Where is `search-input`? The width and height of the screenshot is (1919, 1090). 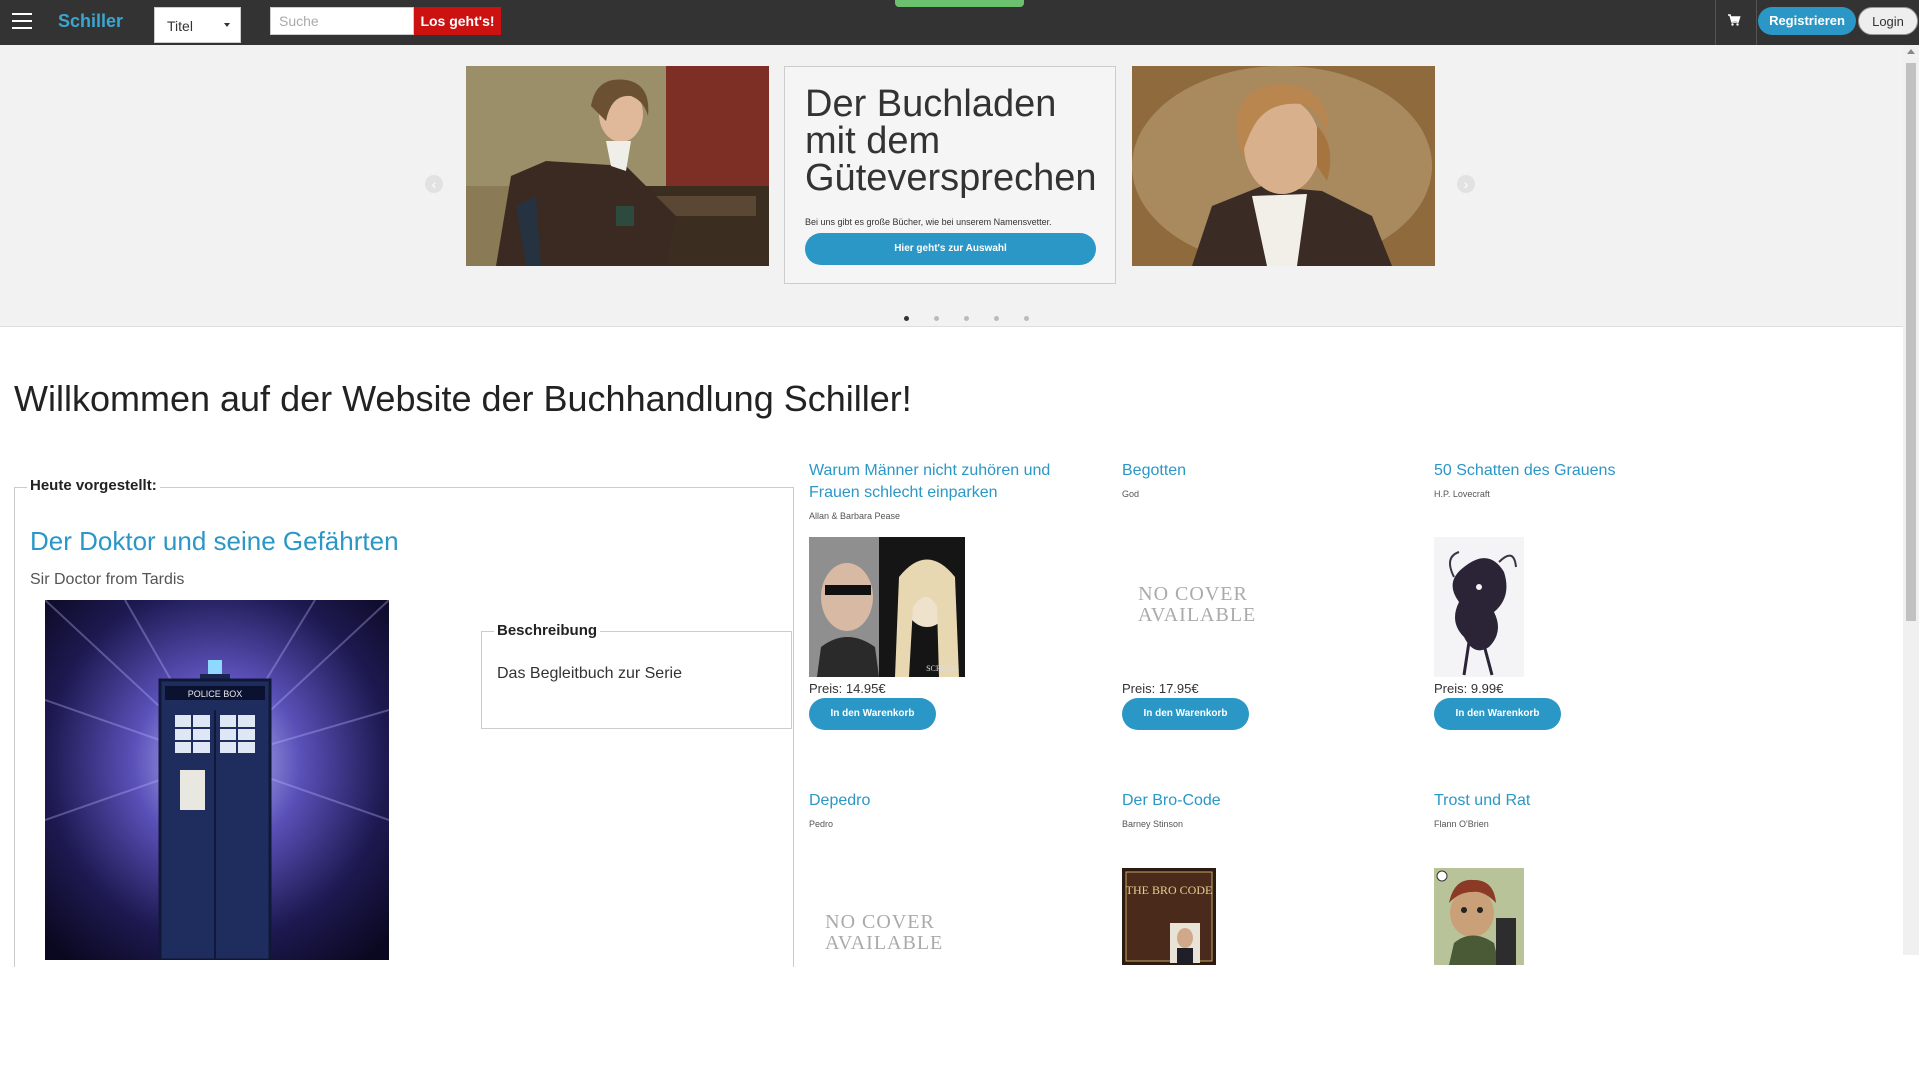
search-input is located at coordinates (342, 21).